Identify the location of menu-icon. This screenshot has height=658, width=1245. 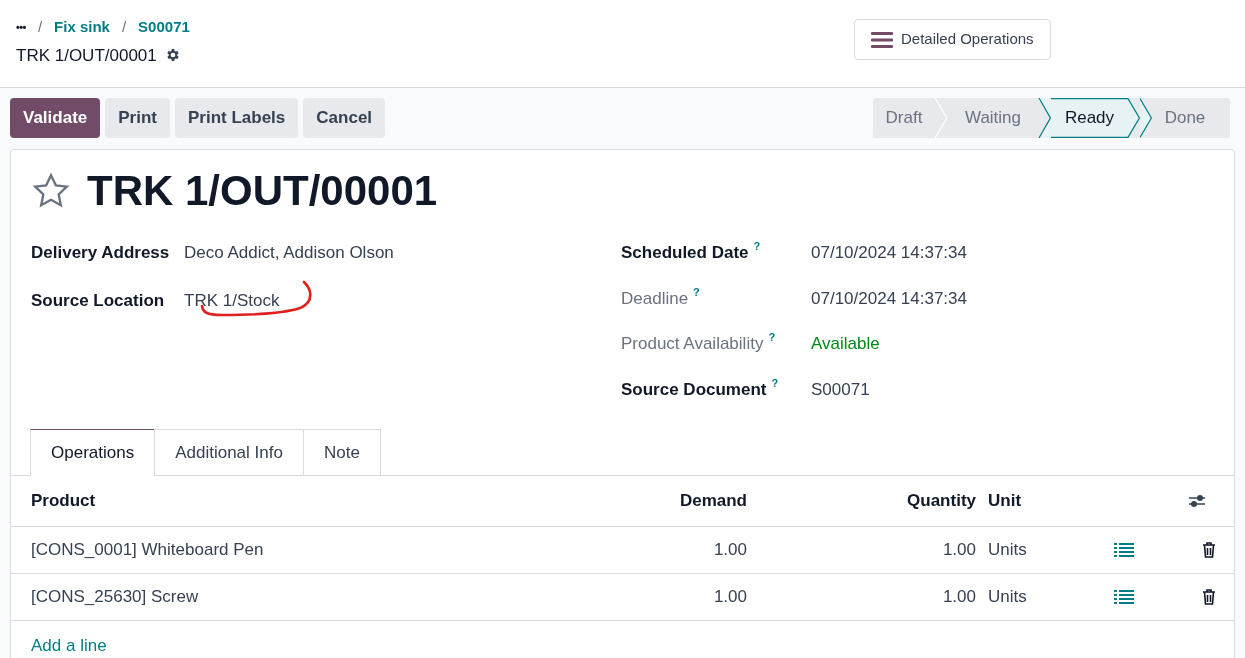
(882, 39).